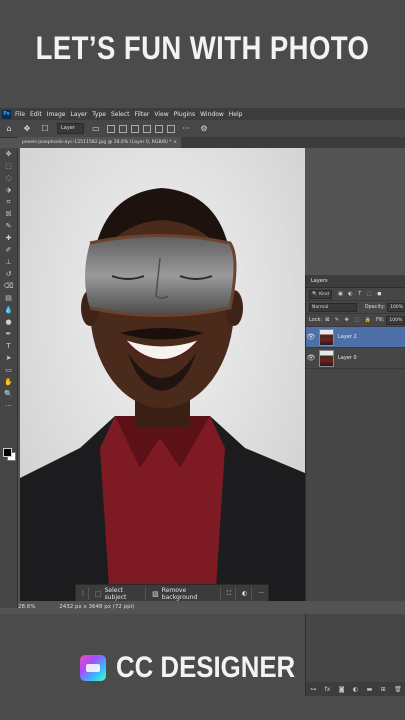 The width and height of the screenshot is (405, 720). I want to click on type-tool-icon: T, so click(8, 346).